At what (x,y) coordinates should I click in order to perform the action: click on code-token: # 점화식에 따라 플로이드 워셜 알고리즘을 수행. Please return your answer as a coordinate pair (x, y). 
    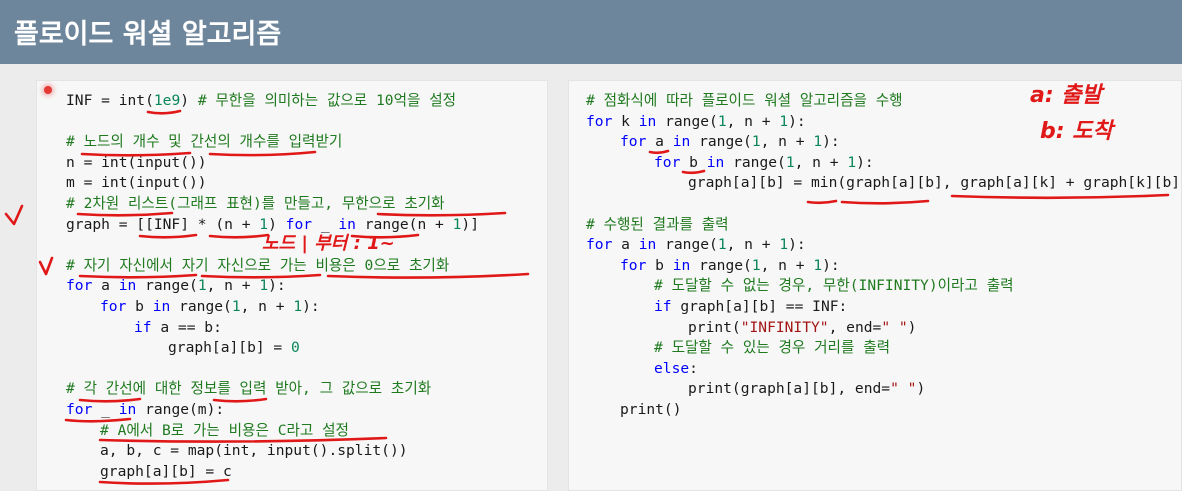
    Looking at the image, I should click on (744, 100).